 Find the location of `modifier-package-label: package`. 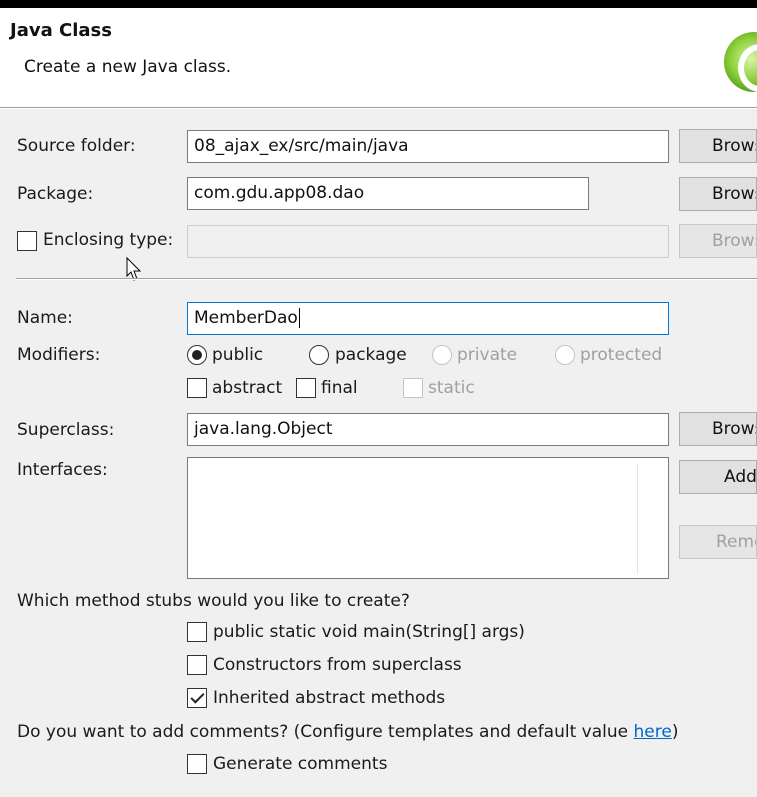

modifier-package-label: package is located at coordinates (371, 355).